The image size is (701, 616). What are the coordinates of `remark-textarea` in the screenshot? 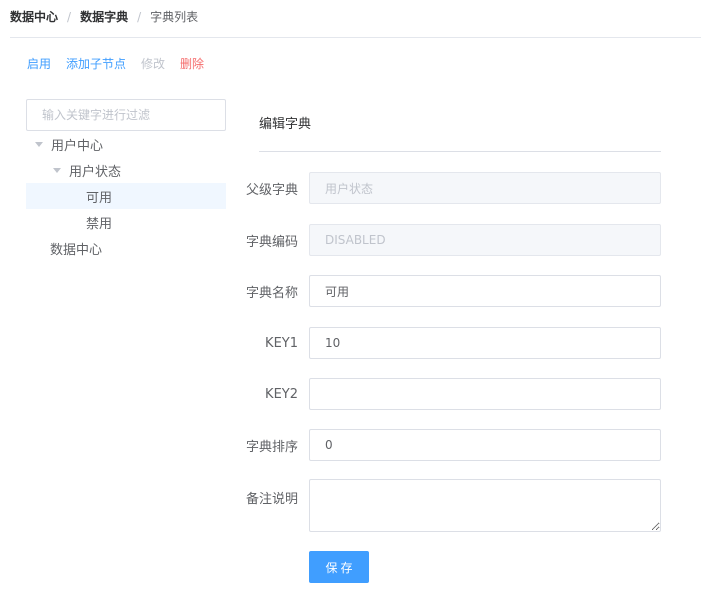 It's located at (485, 505).